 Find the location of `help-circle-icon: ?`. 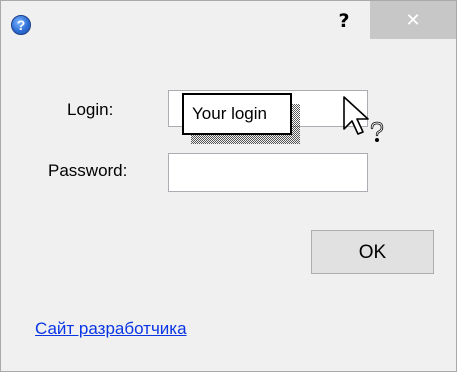

help-circle-icon: ? is located at coordinates (21, 25).